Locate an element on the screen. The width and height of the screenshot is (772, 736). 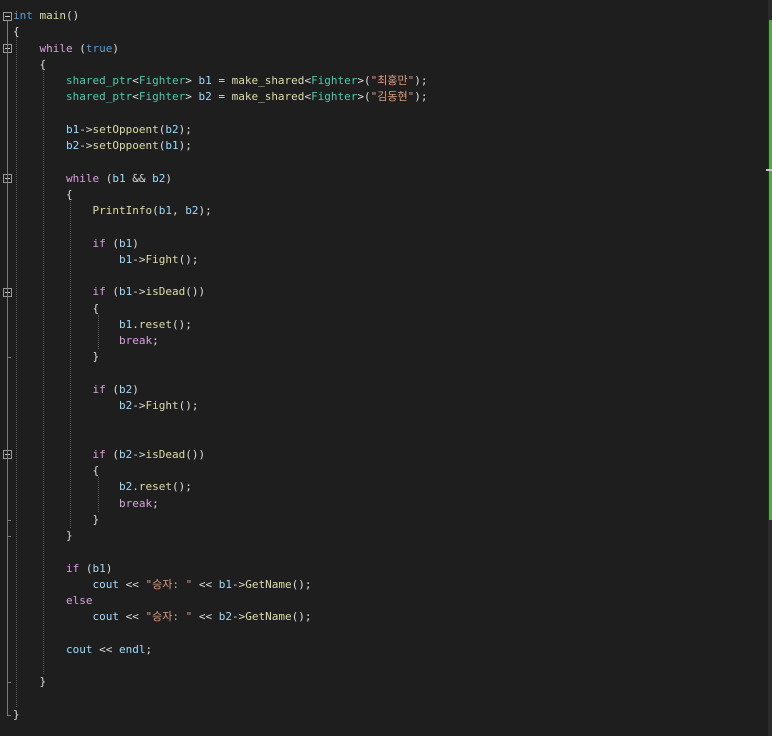
code-token: ()) is located at coordinates (195, 454).